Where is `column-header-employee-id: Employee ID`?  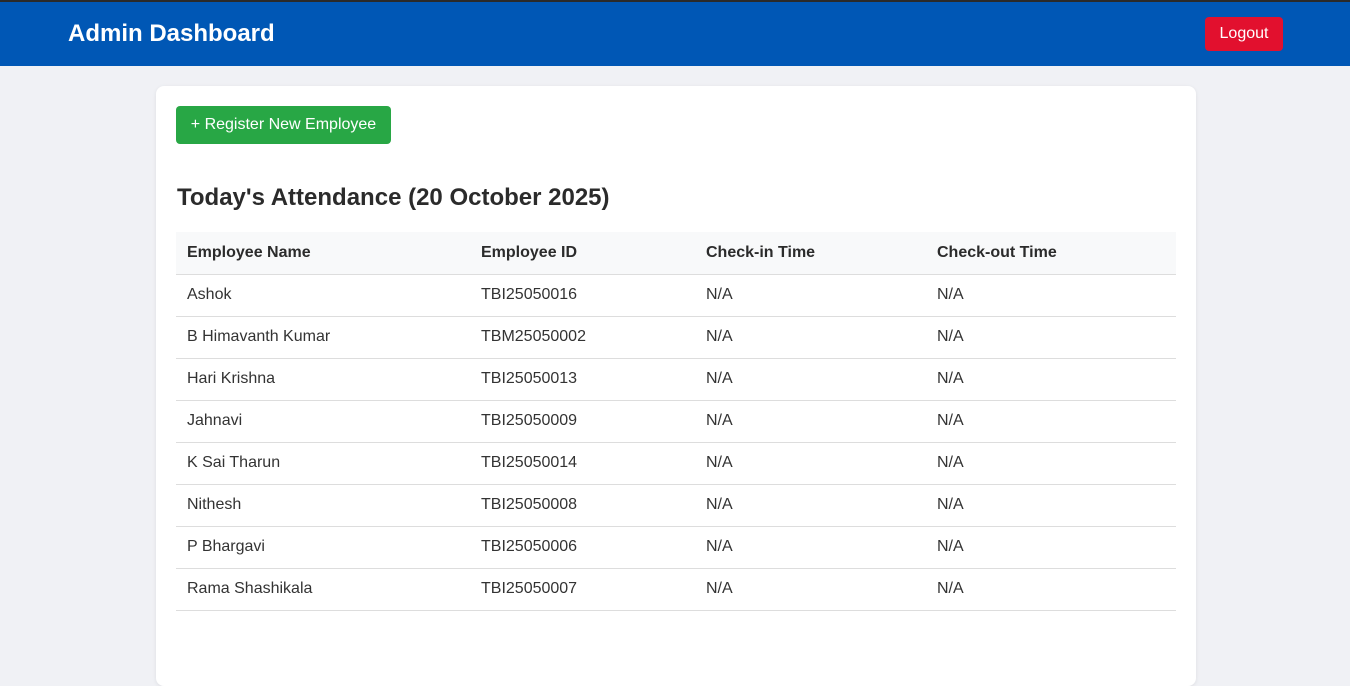 column-header-employee-id: Employee ID is located at coordinates (582, 253).